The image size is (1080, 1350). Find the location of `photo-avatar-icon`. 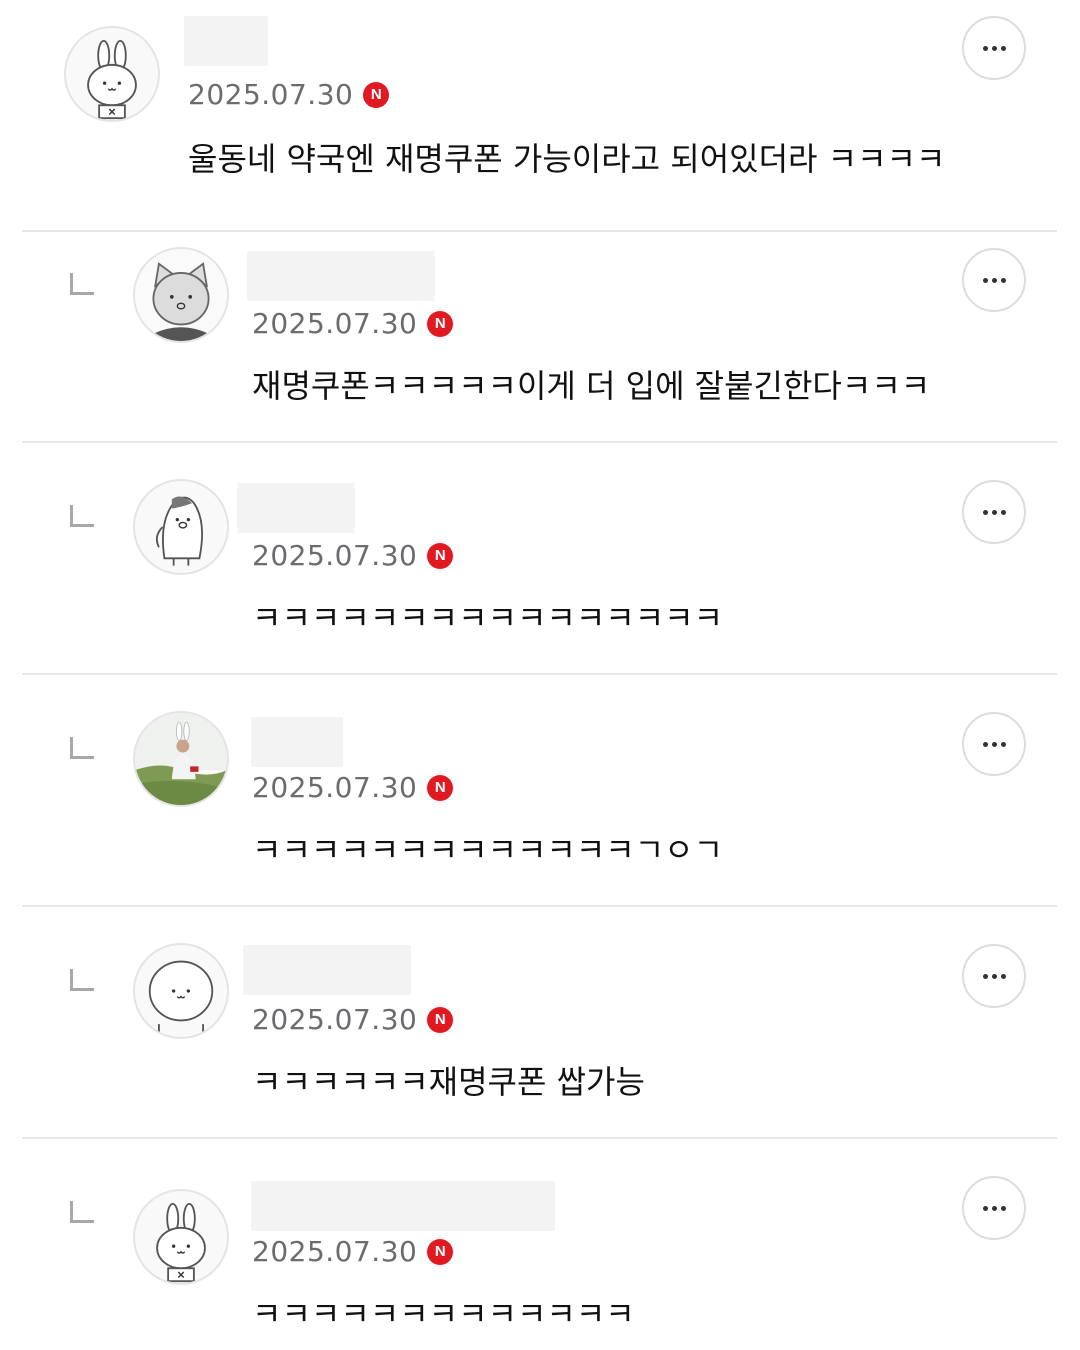

photo-avatar-icon is located at coordinates (181, 759).